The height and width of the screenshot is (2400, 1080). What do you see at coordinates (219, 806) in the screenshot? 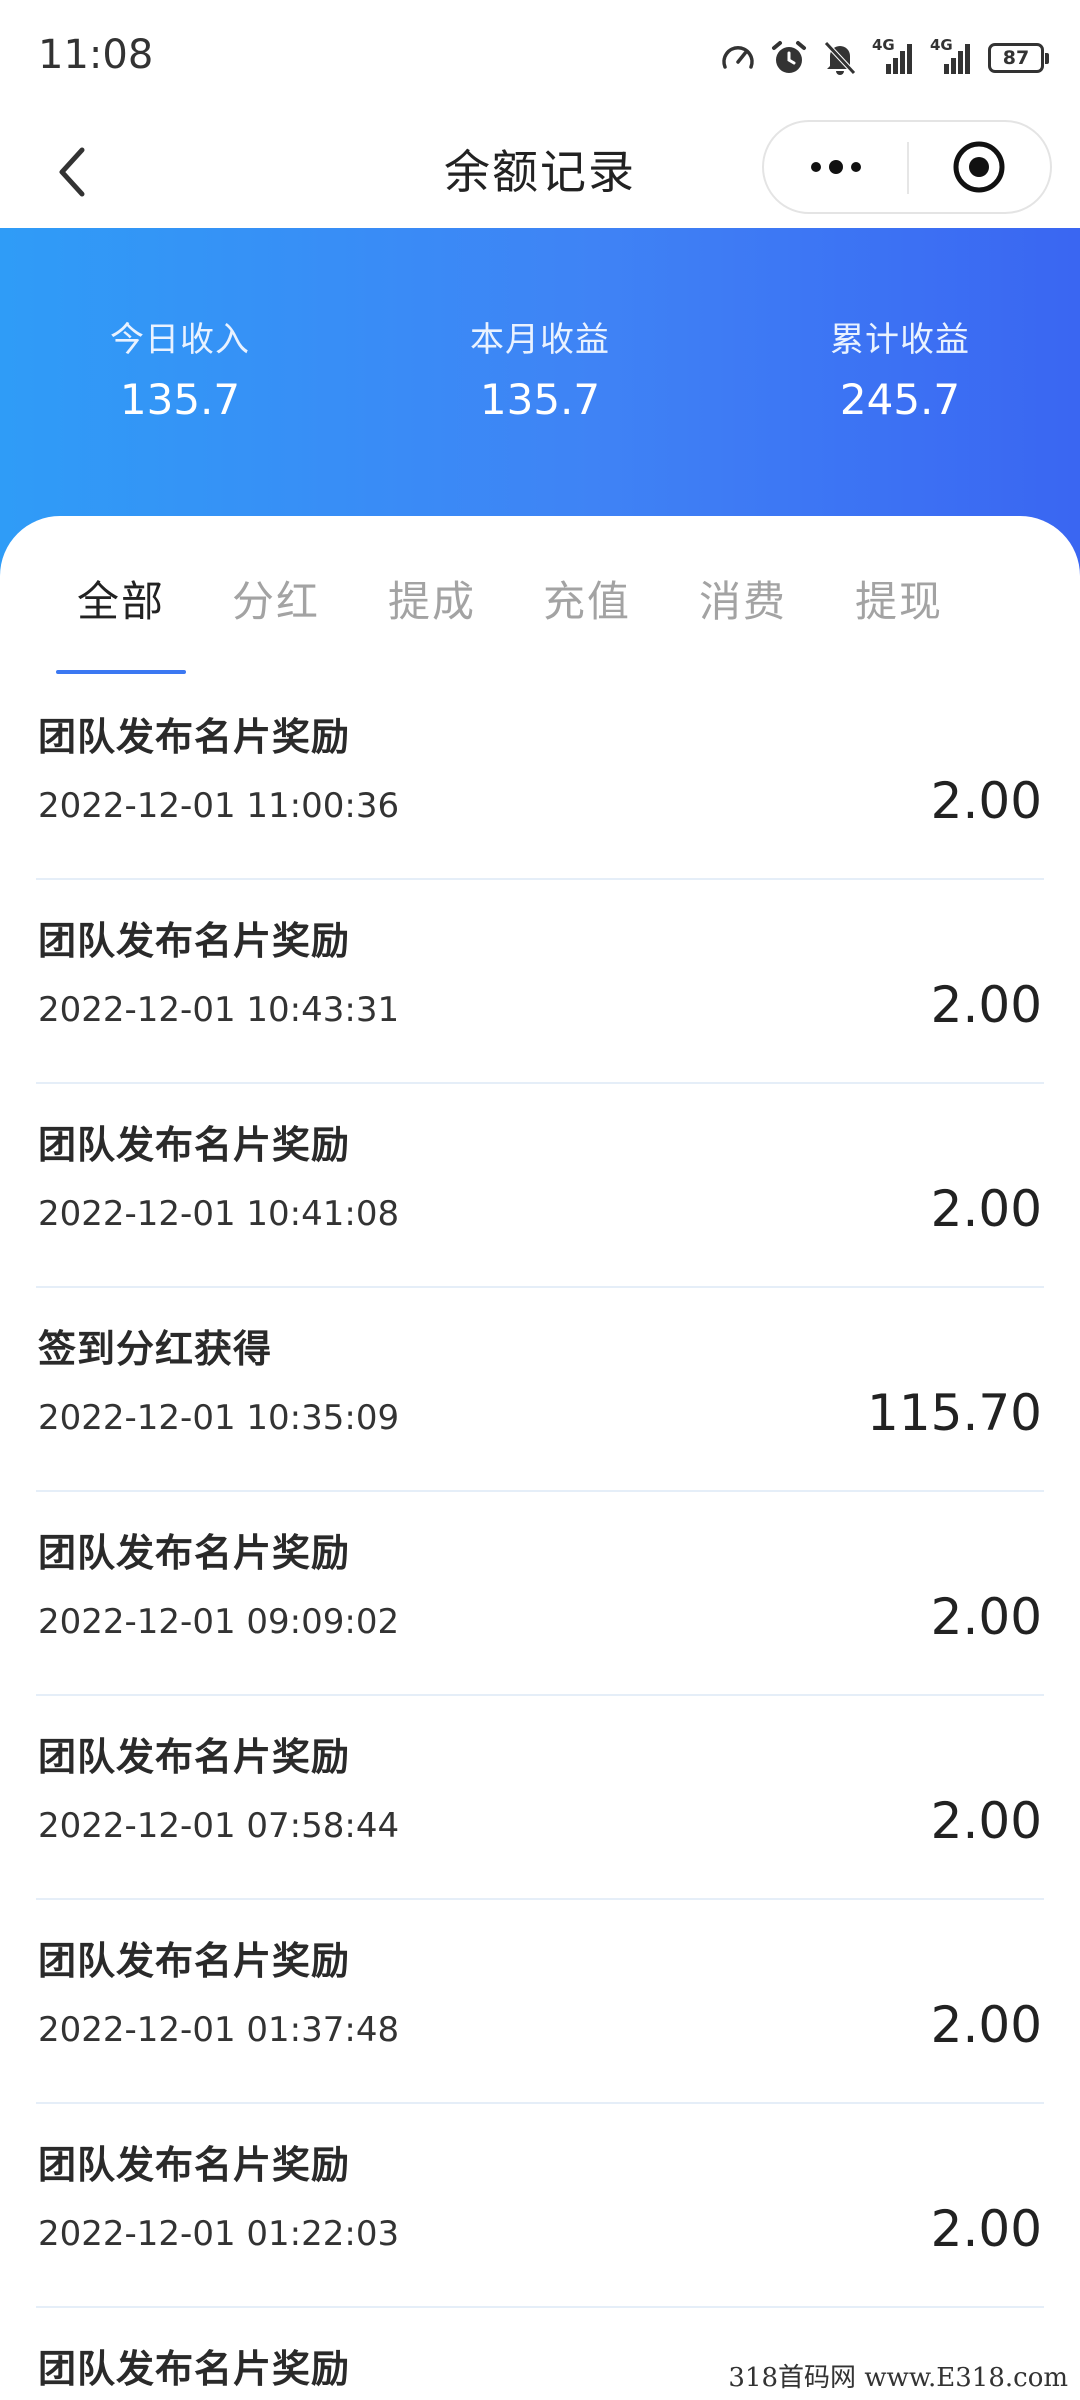
I see `record-time: 2022-12-01 11:00:36` at bounding box center [219, 806].